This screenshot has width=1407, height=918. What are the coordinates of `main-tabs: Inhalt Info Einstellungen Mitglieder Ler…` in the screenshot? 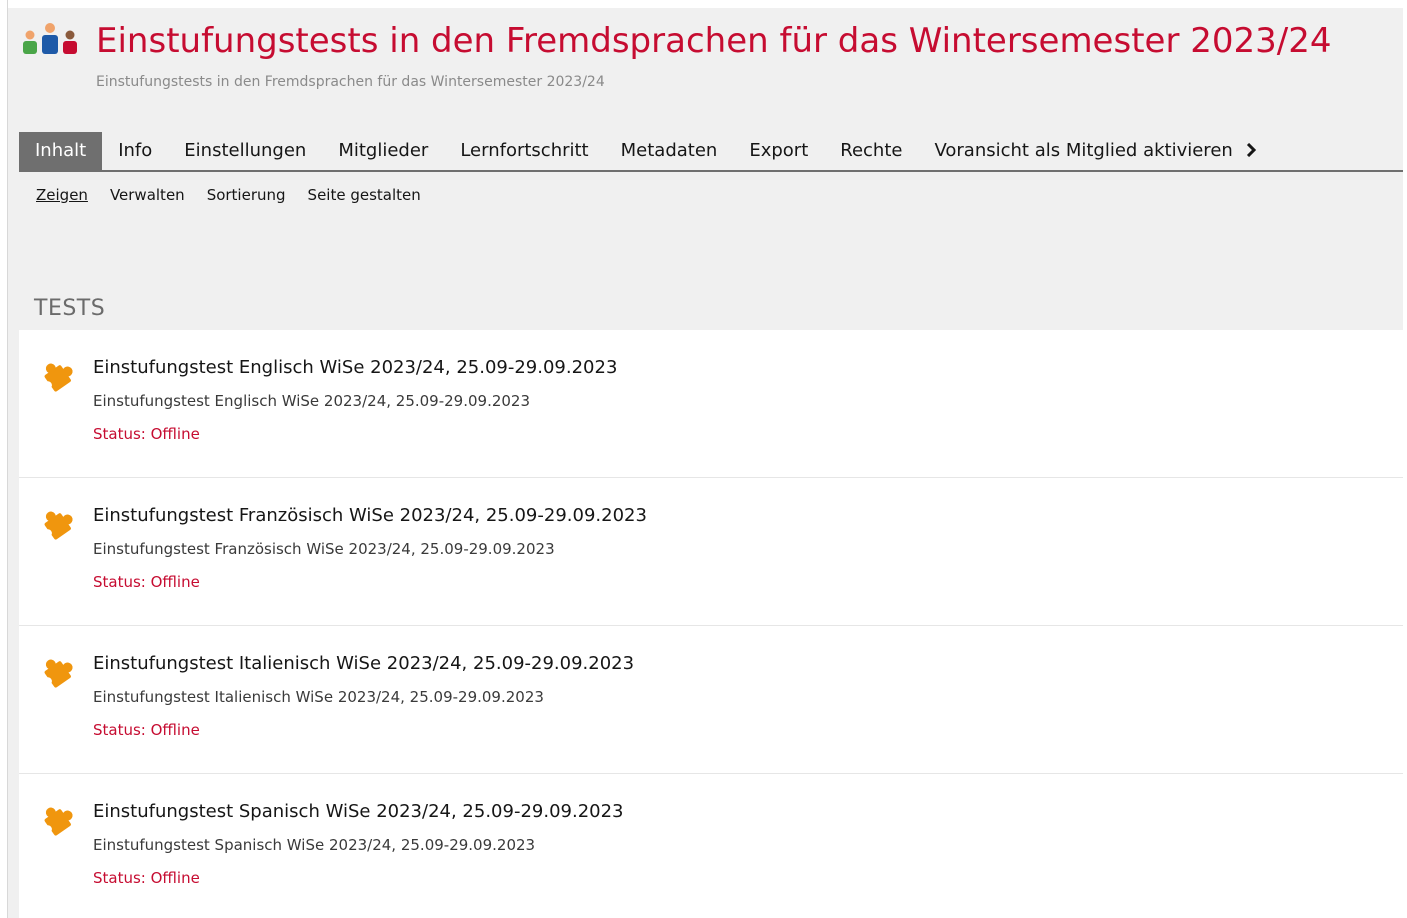 It's located at (711, 152).